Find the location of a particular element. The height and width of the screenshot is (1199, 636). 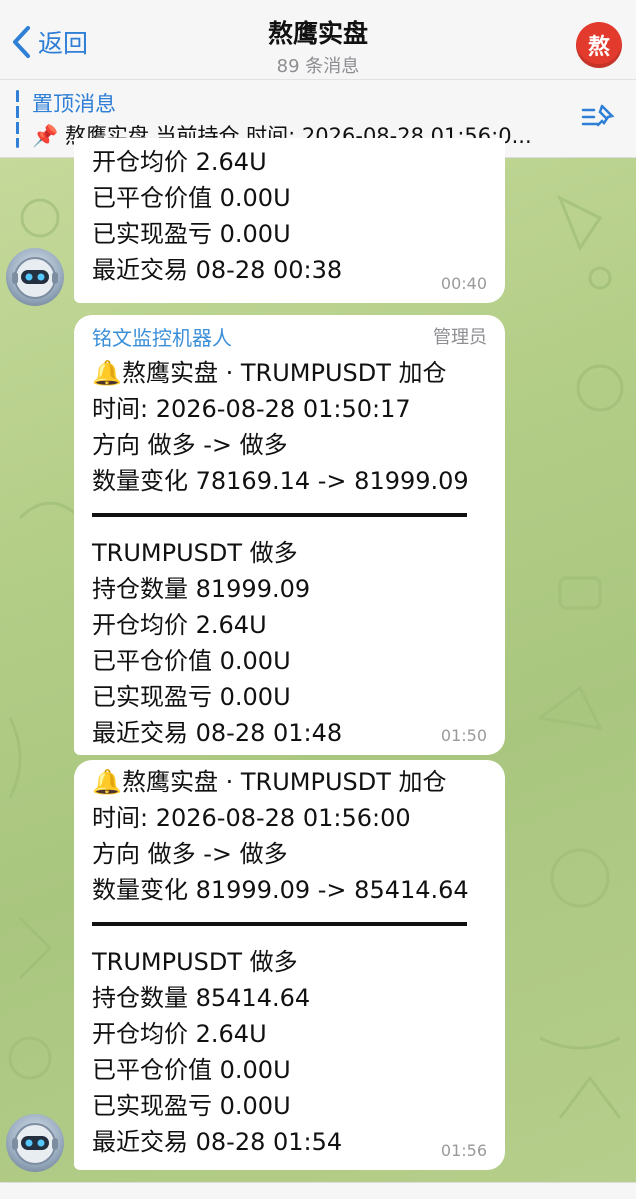

message-line: 数量变化 78169.14 -> 81999.09 is located at coordinates (280, 481).